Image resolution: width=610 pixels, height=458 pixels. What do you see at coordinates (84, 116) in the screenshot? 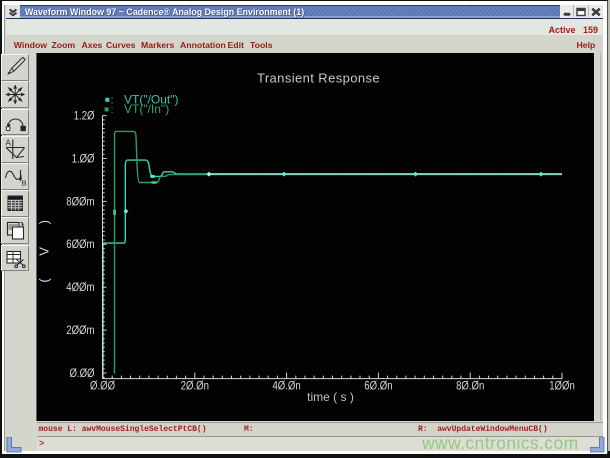
I see `svg-text: 1.2Ø` at bounding box center [84, 116].